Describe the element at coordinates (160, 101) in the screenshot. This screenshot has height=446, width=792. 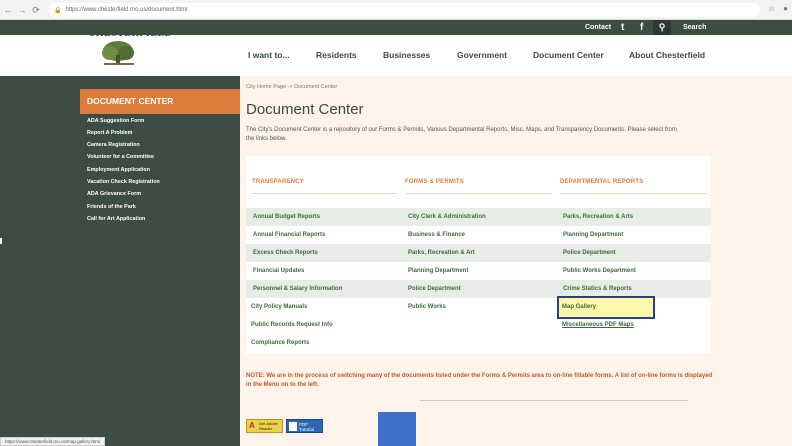
I see `sidebar-title: DOCUMENT CENTER` at that location.